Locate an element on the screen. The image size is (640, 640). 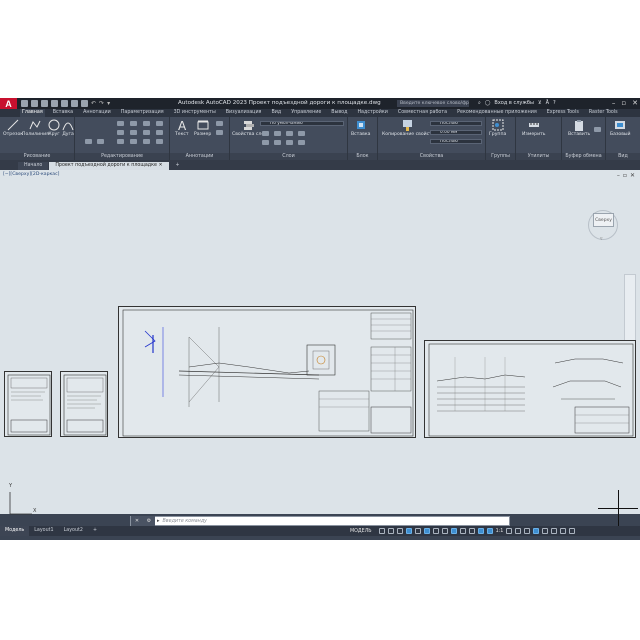
groups-panel-label: Группы is located at coordinates (500, 156).